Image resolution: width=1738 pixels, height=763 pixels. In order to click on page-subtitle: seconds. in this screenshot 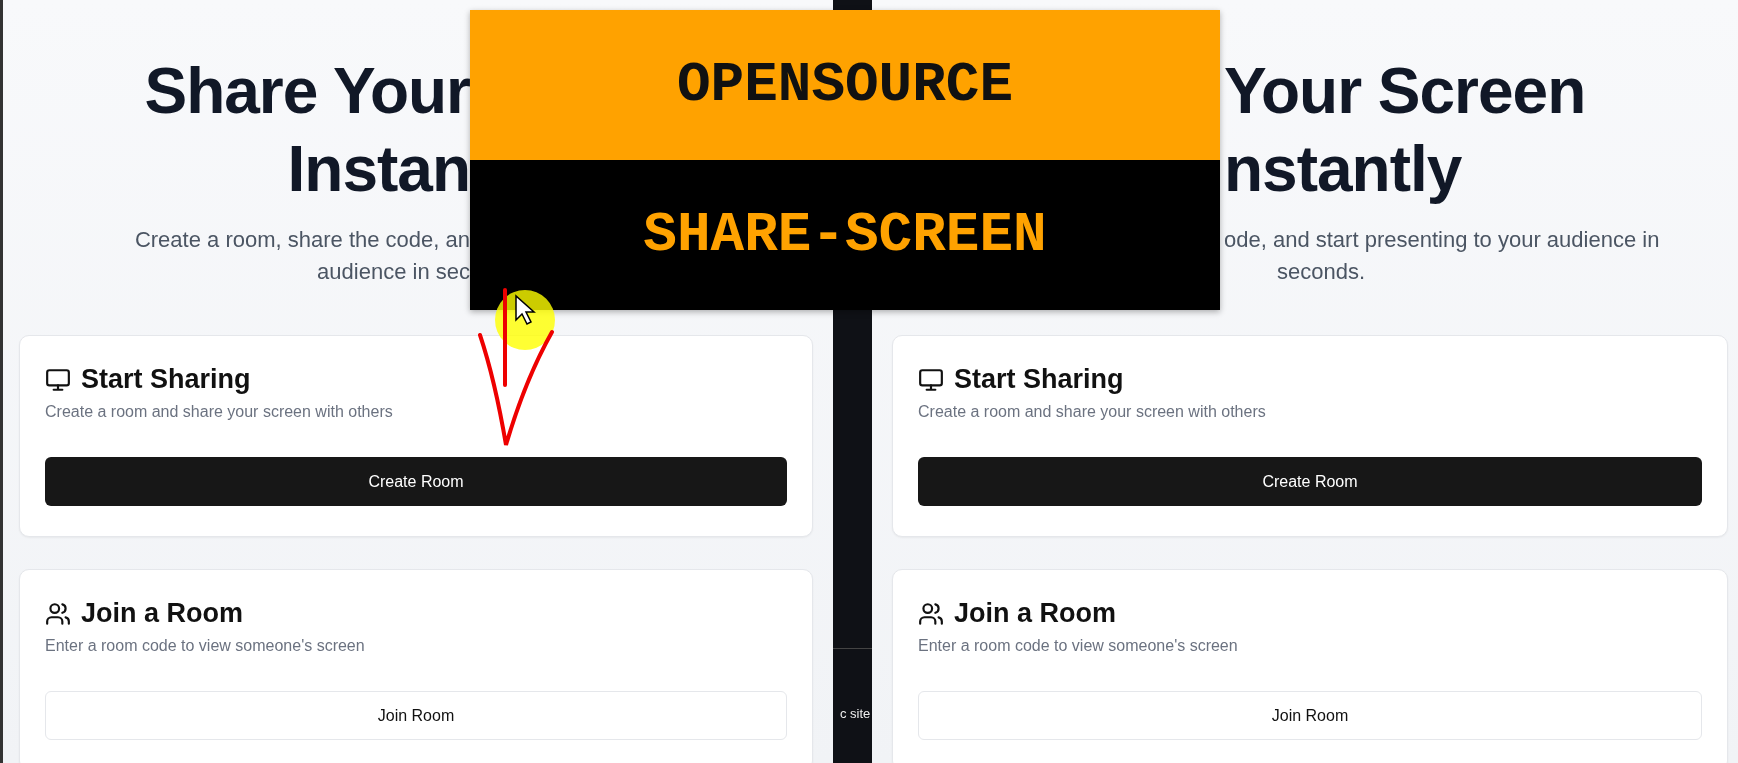, I will do `click(1321, 271)`.